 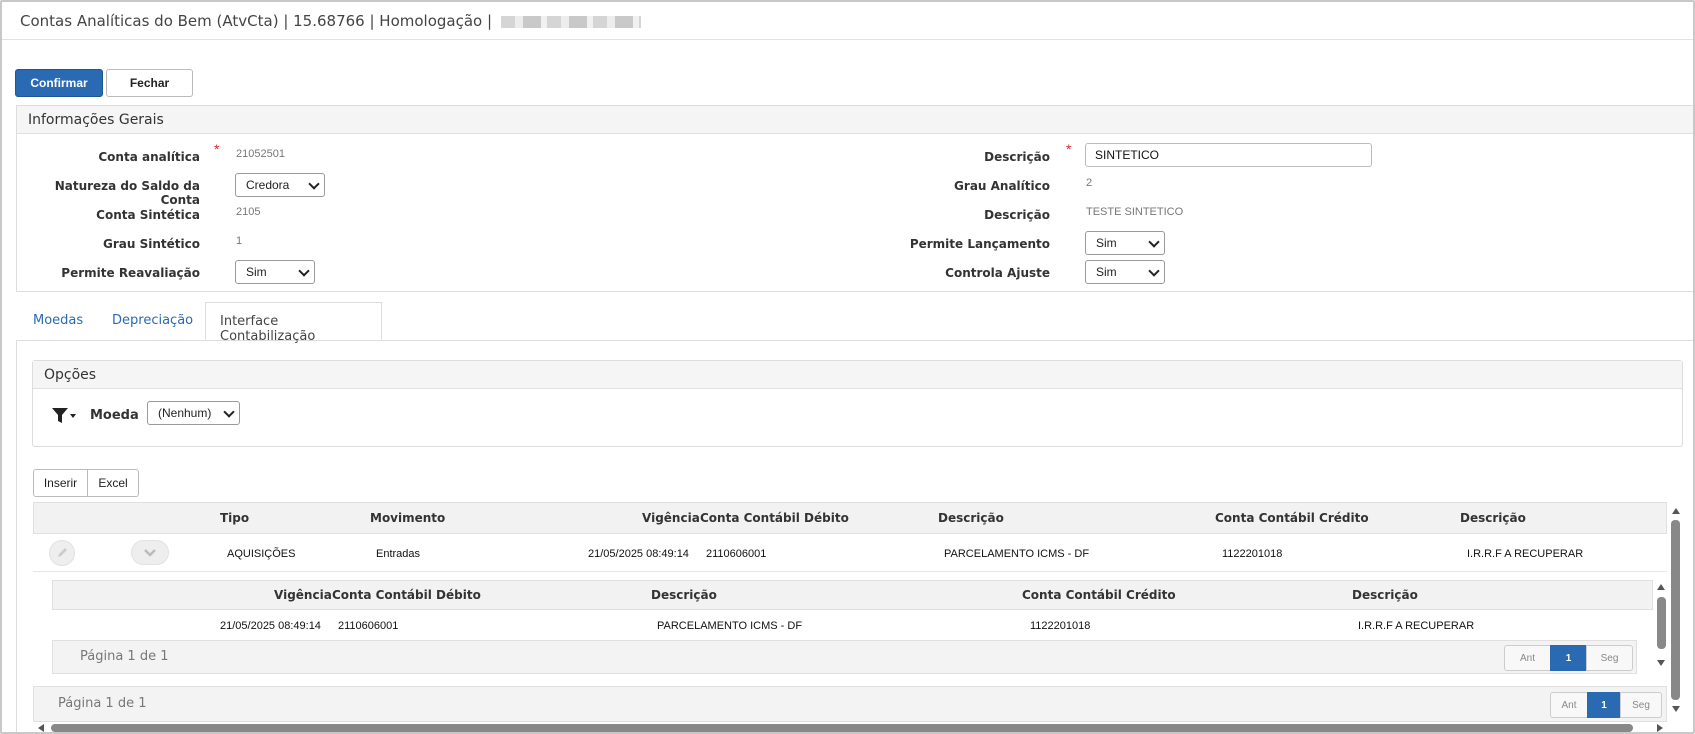 What do you see at coordinates (130, 273) in the screenshot?
I see `permite-reavaliacao-label: Permite Reavaliação` at bounding box center [130, 273].